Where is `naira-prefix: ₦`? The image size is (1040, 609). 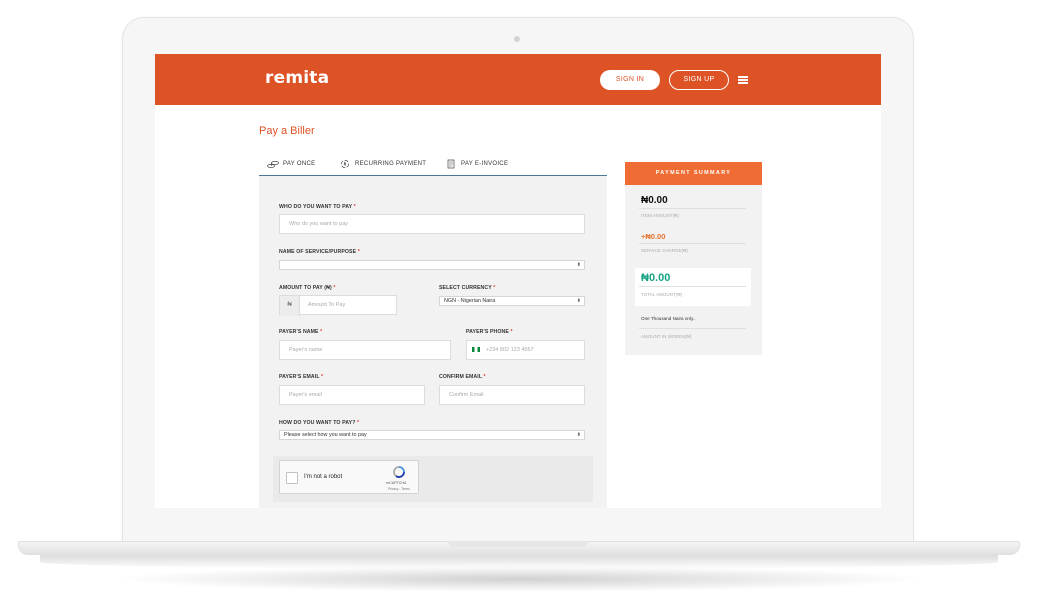 naira-prefix: ₦ is located at coordinates (290, 306).